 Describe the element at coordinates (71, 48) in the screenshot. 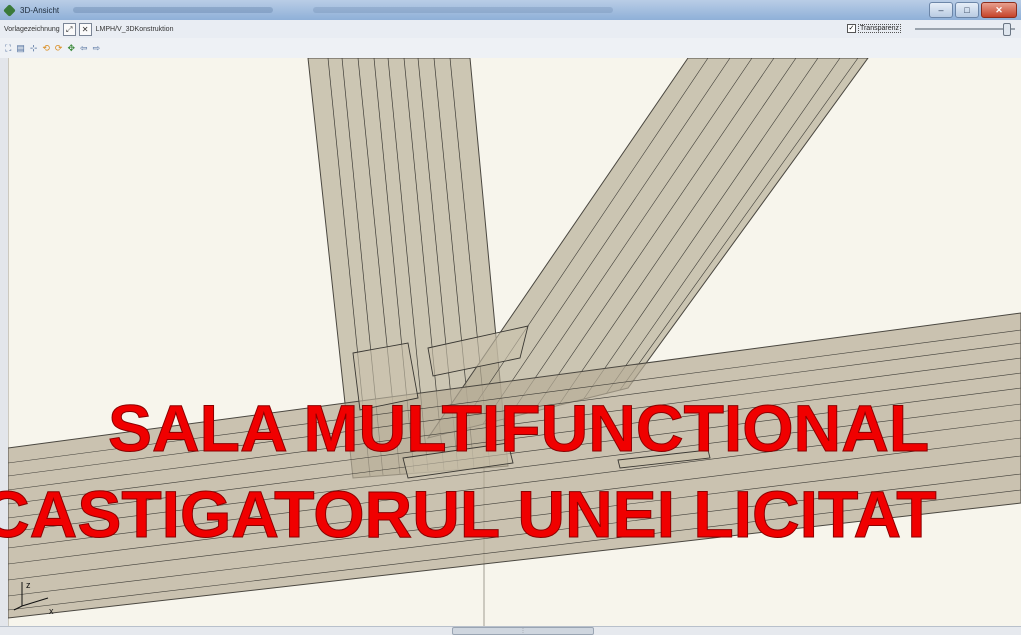

I see `move-icon: ✥` at that location.